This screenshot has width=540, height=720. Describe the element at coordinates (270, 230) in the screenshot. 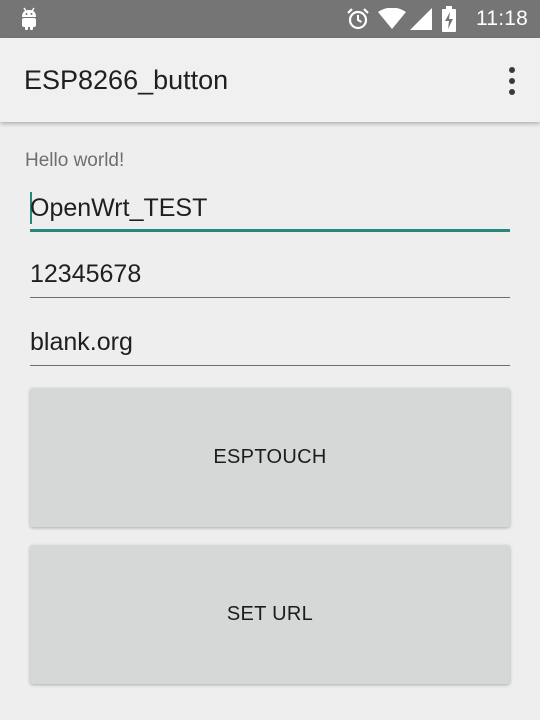

I see `ssid-field-underline` at that location.